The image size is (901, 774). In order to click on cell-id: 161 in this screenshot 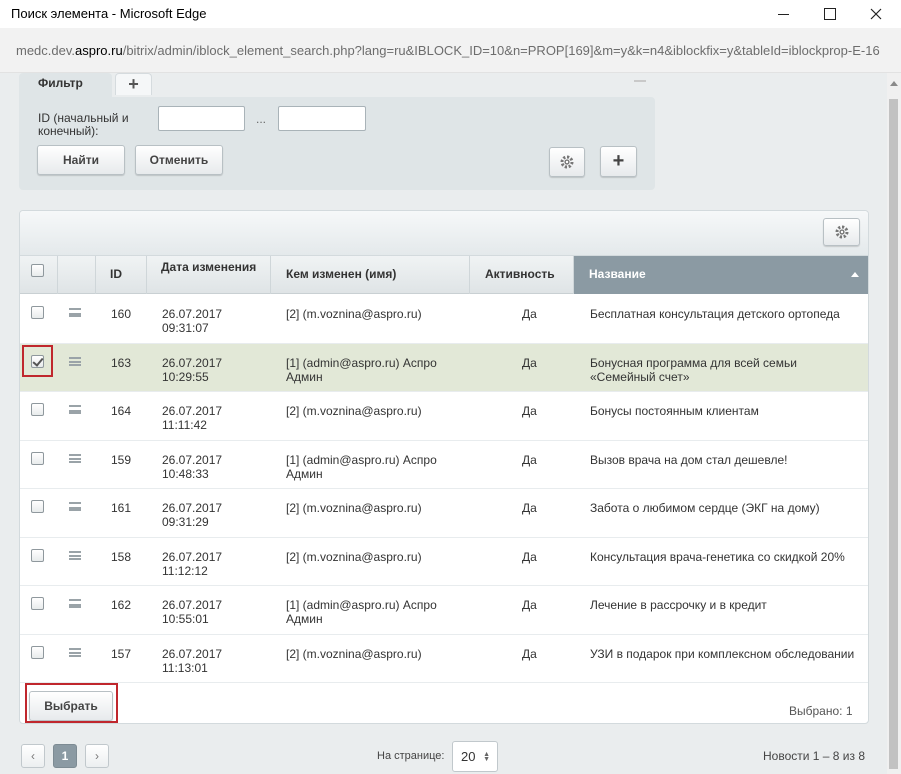, I will do `click(121, 508)`.